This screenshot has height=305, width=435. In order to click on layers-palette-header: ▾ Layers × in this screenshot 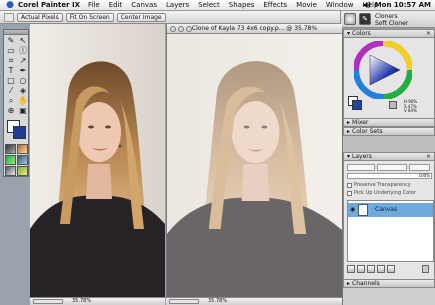, I will do `click(389, 156)`.